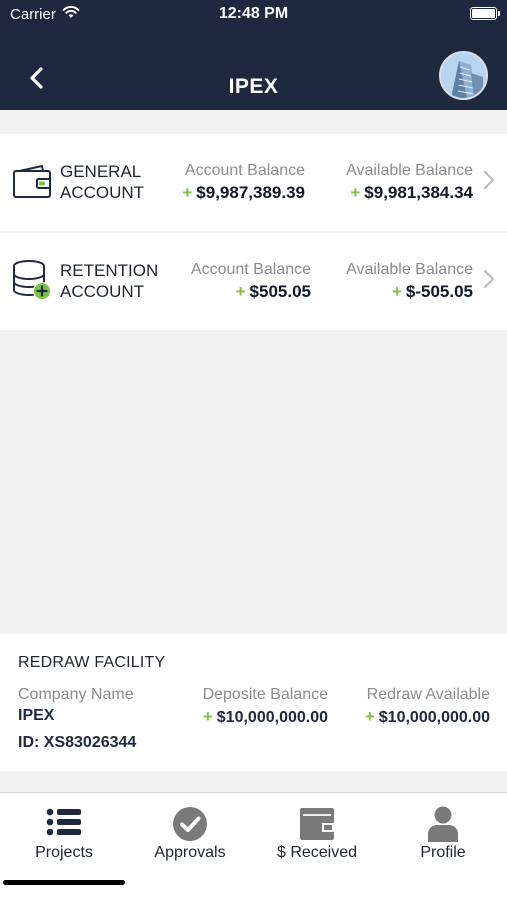 This screenshot has width=507, height=900. What do you see at coordinates (109, 270) in the screenshot?
I see `account-name-line1: RETENTION` at bounding box center [109, 270].